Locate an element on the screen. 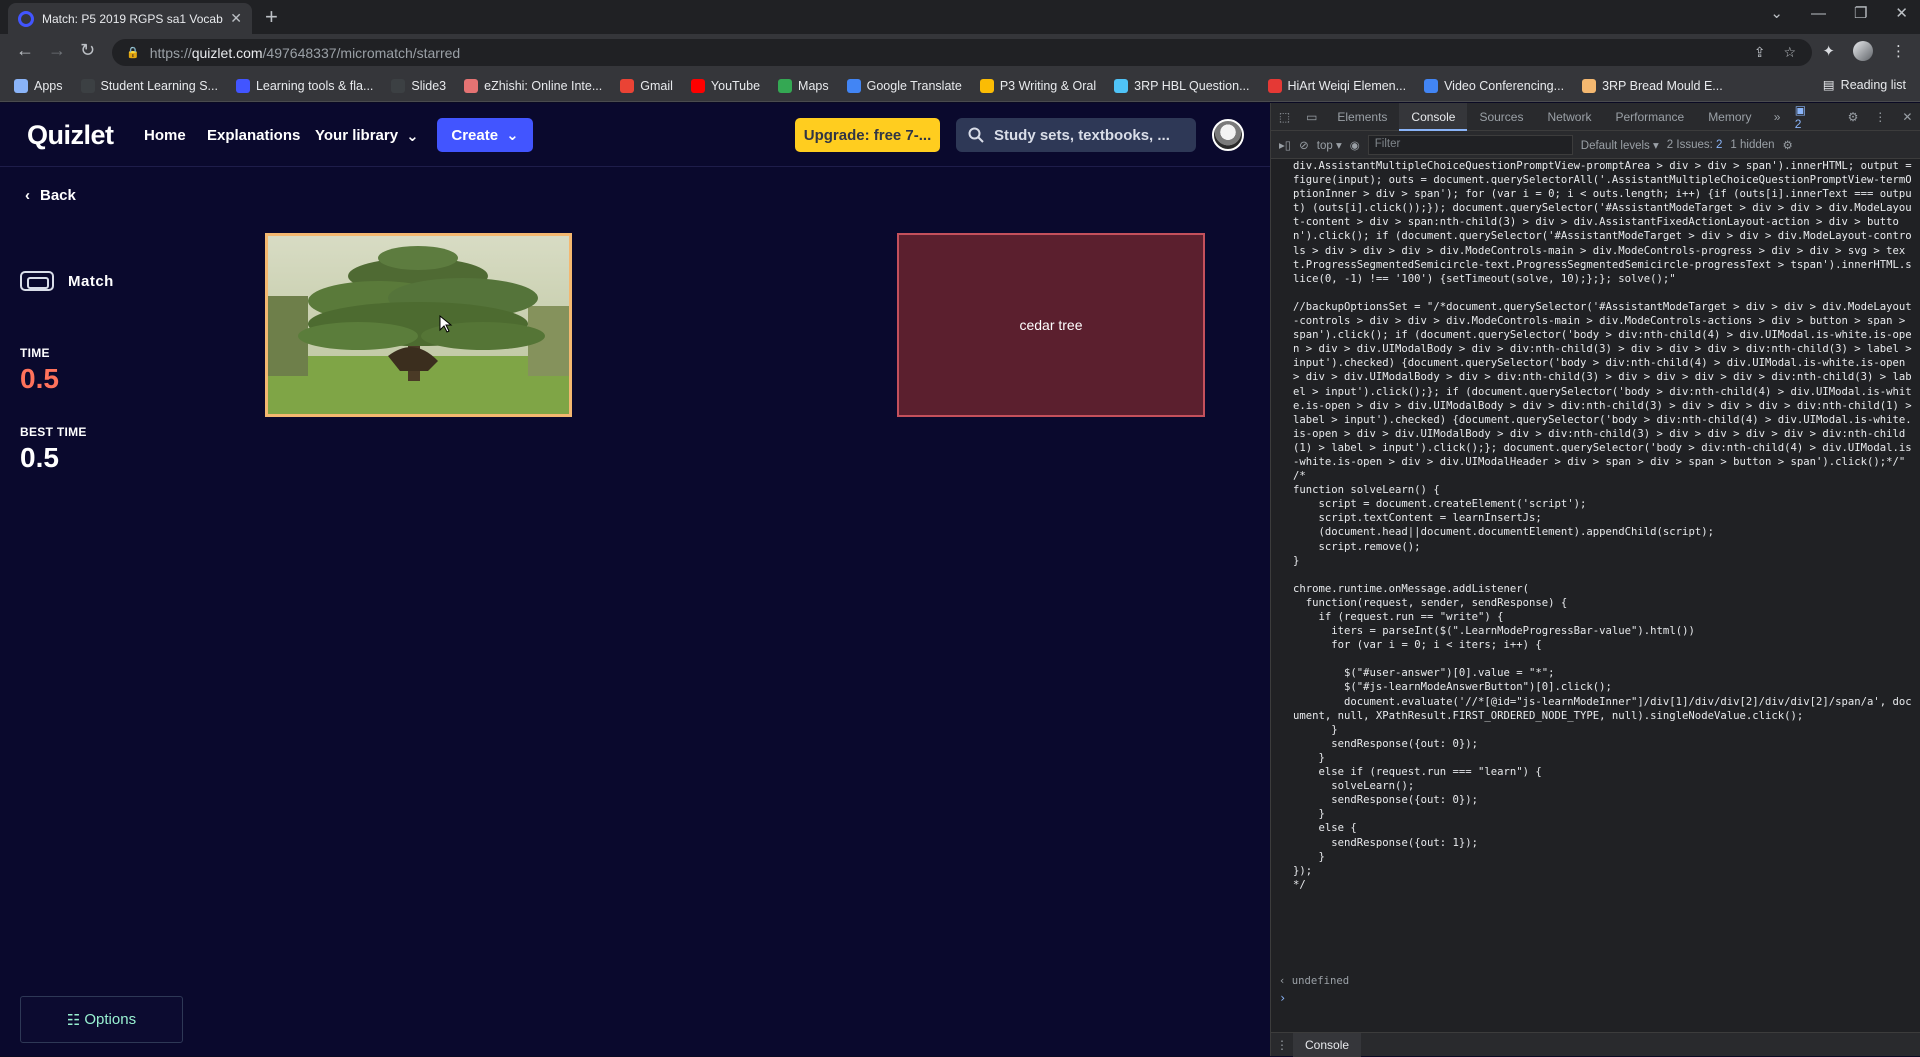  devtools-tab-sources: Sources is located at coordinates (1501, 117).